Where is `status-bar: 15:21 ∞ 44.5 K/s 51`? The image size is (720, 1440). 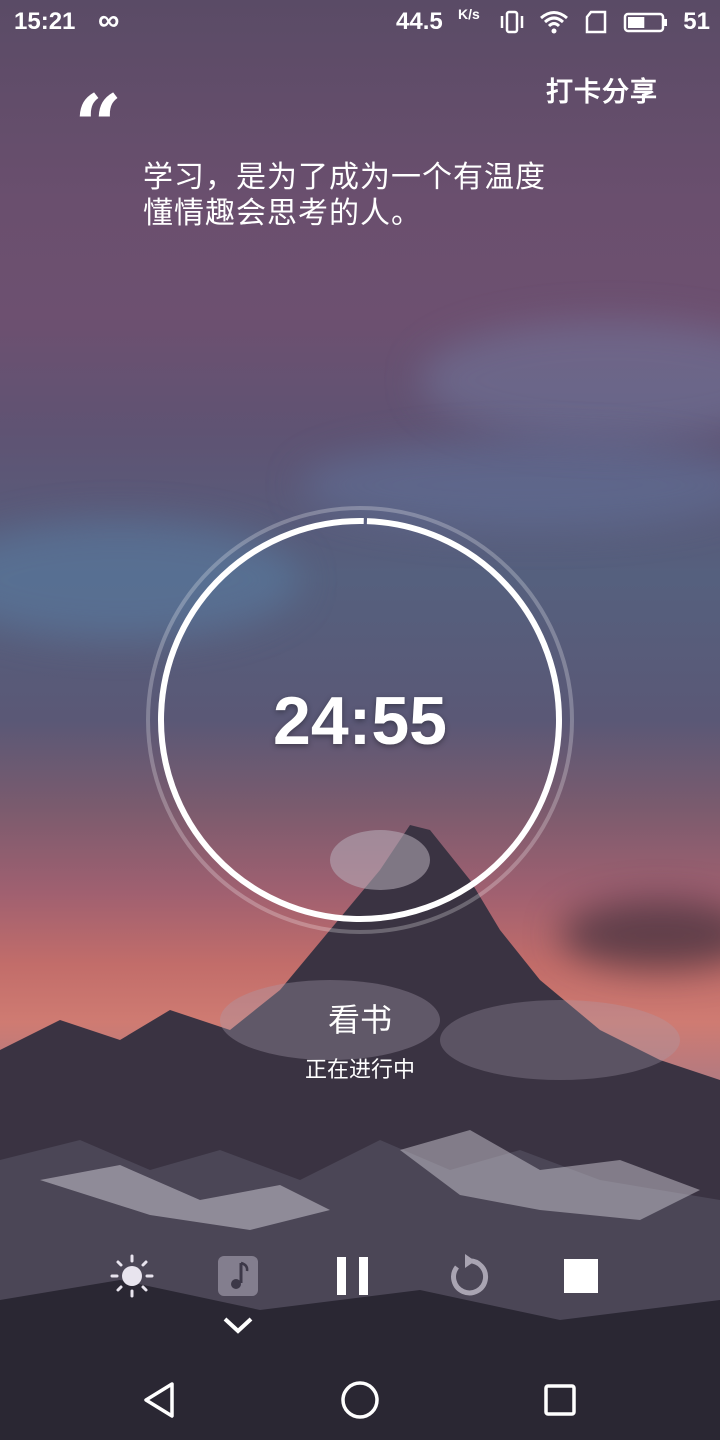
status-bar: 15:21 ∞ 44.5 K/s 51 is located at coordinates (360, 23).